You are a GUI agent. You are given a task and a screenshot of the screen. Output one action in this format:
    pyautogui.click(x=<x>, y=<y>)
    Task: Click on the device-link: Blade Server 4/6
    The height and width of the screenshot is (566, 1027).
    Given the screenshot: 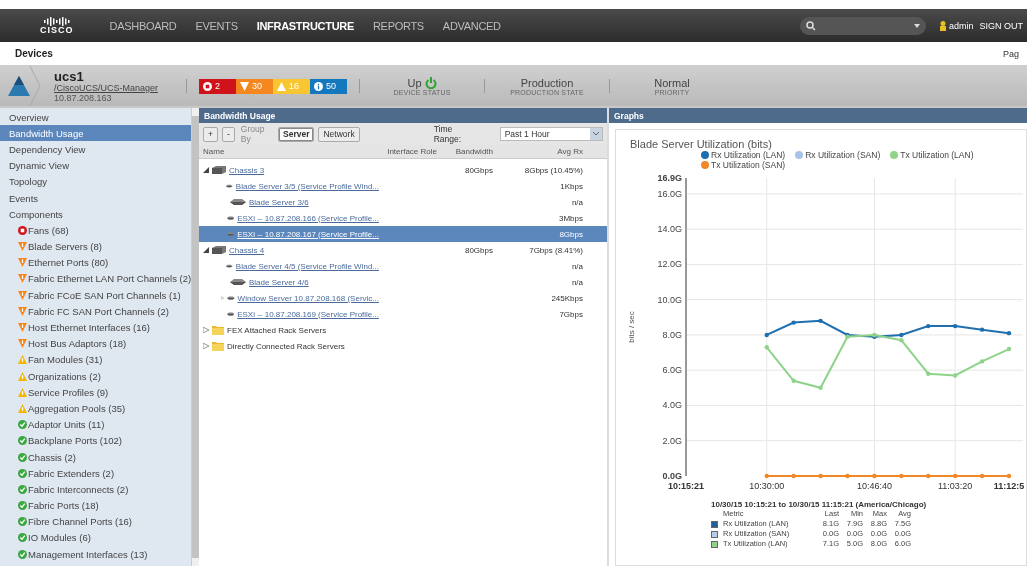 What is the action you would take?
    pyautogui.click(x=279, y=282)
    